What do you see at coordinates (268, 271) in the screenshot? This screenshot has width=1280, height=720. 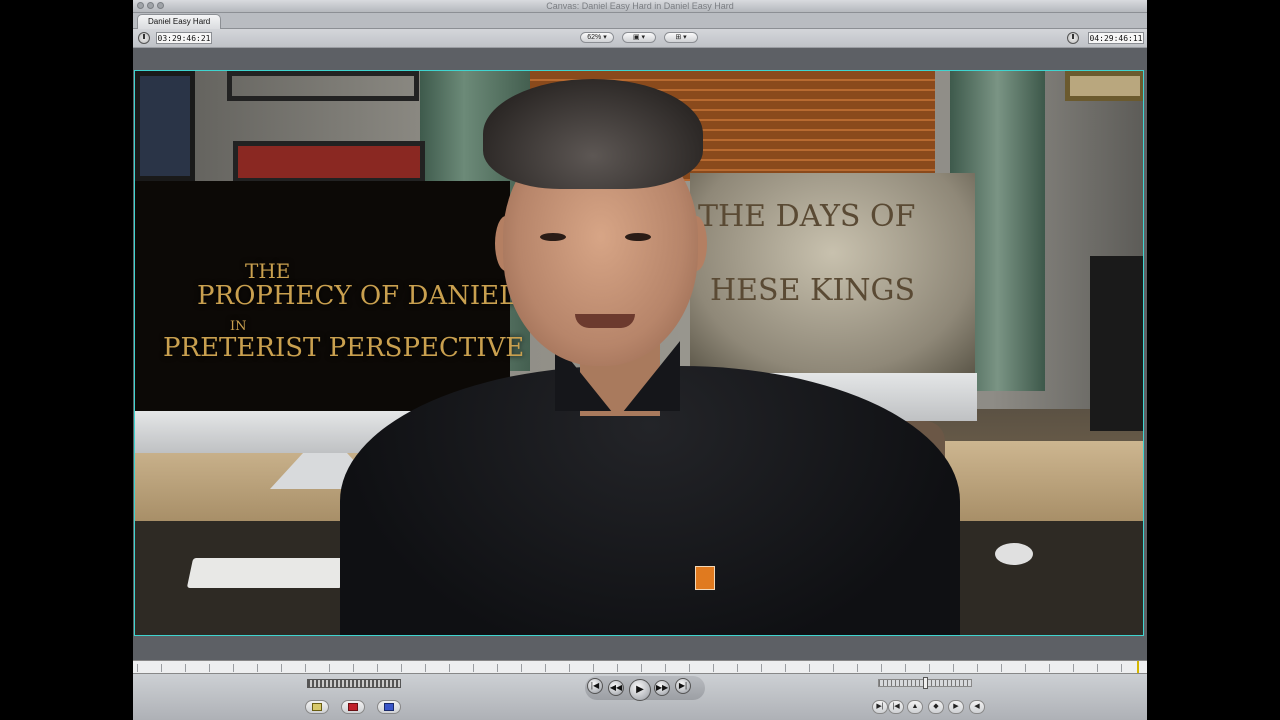 I see `left-screen-title-1: THE` at bounding box center [268, 271].